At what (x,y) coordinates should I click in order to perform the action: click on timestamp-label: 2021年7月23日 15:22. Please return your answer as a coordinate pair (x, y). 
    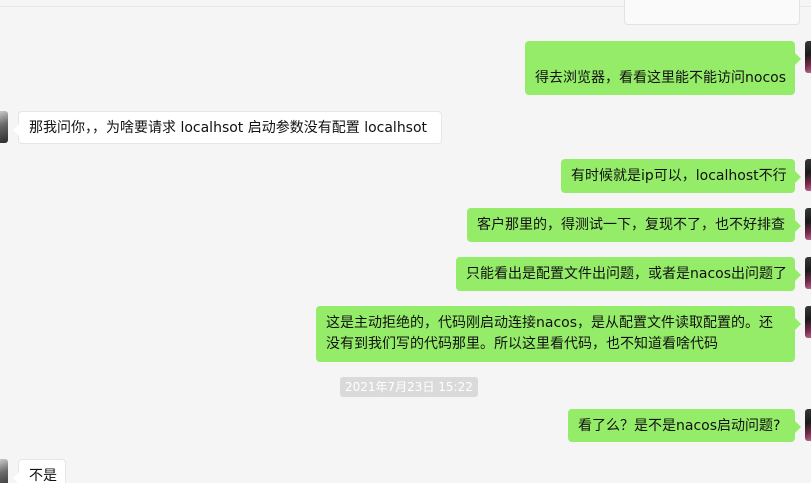
    Looking at the image, I should click on (409, 387).